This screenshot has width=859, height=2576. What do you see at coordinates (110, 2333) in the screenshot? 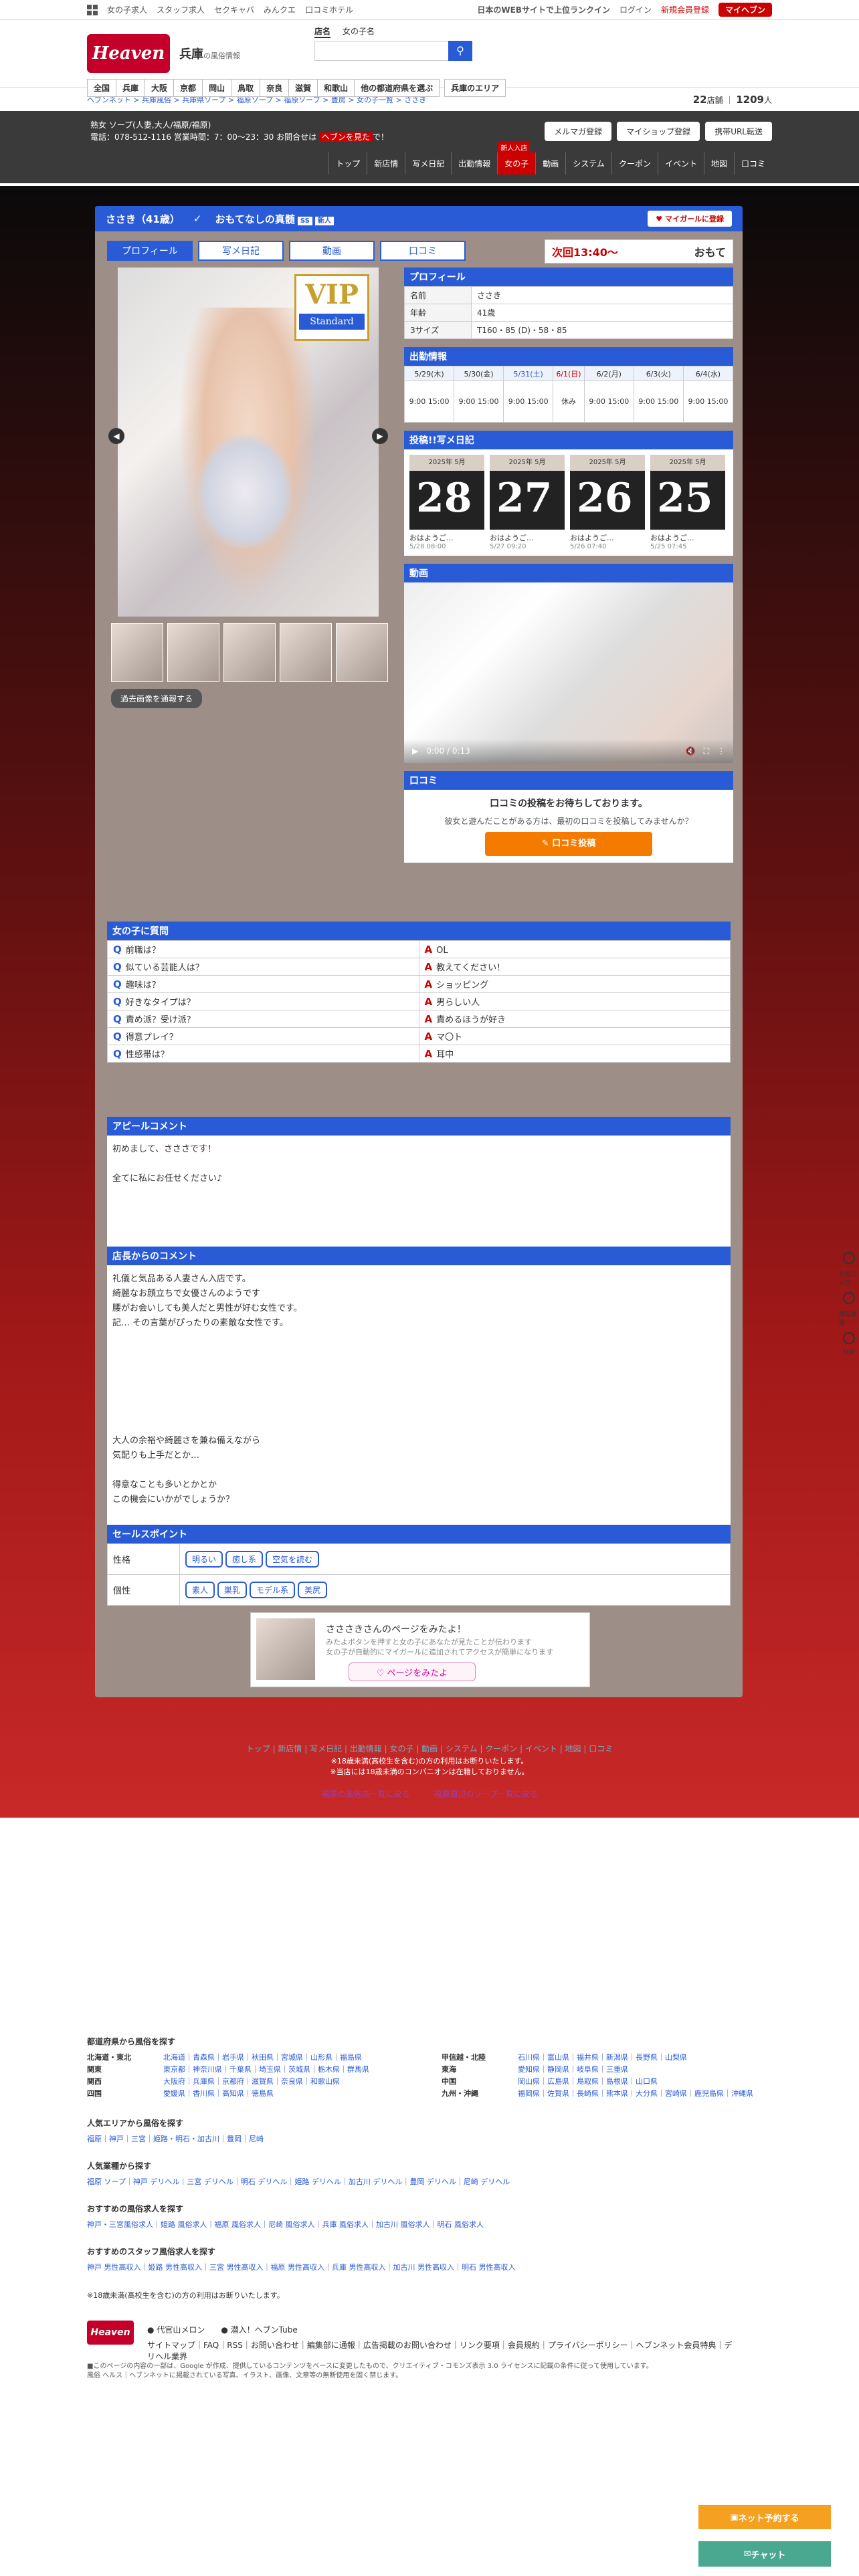
I see `footer-logo: Heaven` at bounding box center [110, 2333].